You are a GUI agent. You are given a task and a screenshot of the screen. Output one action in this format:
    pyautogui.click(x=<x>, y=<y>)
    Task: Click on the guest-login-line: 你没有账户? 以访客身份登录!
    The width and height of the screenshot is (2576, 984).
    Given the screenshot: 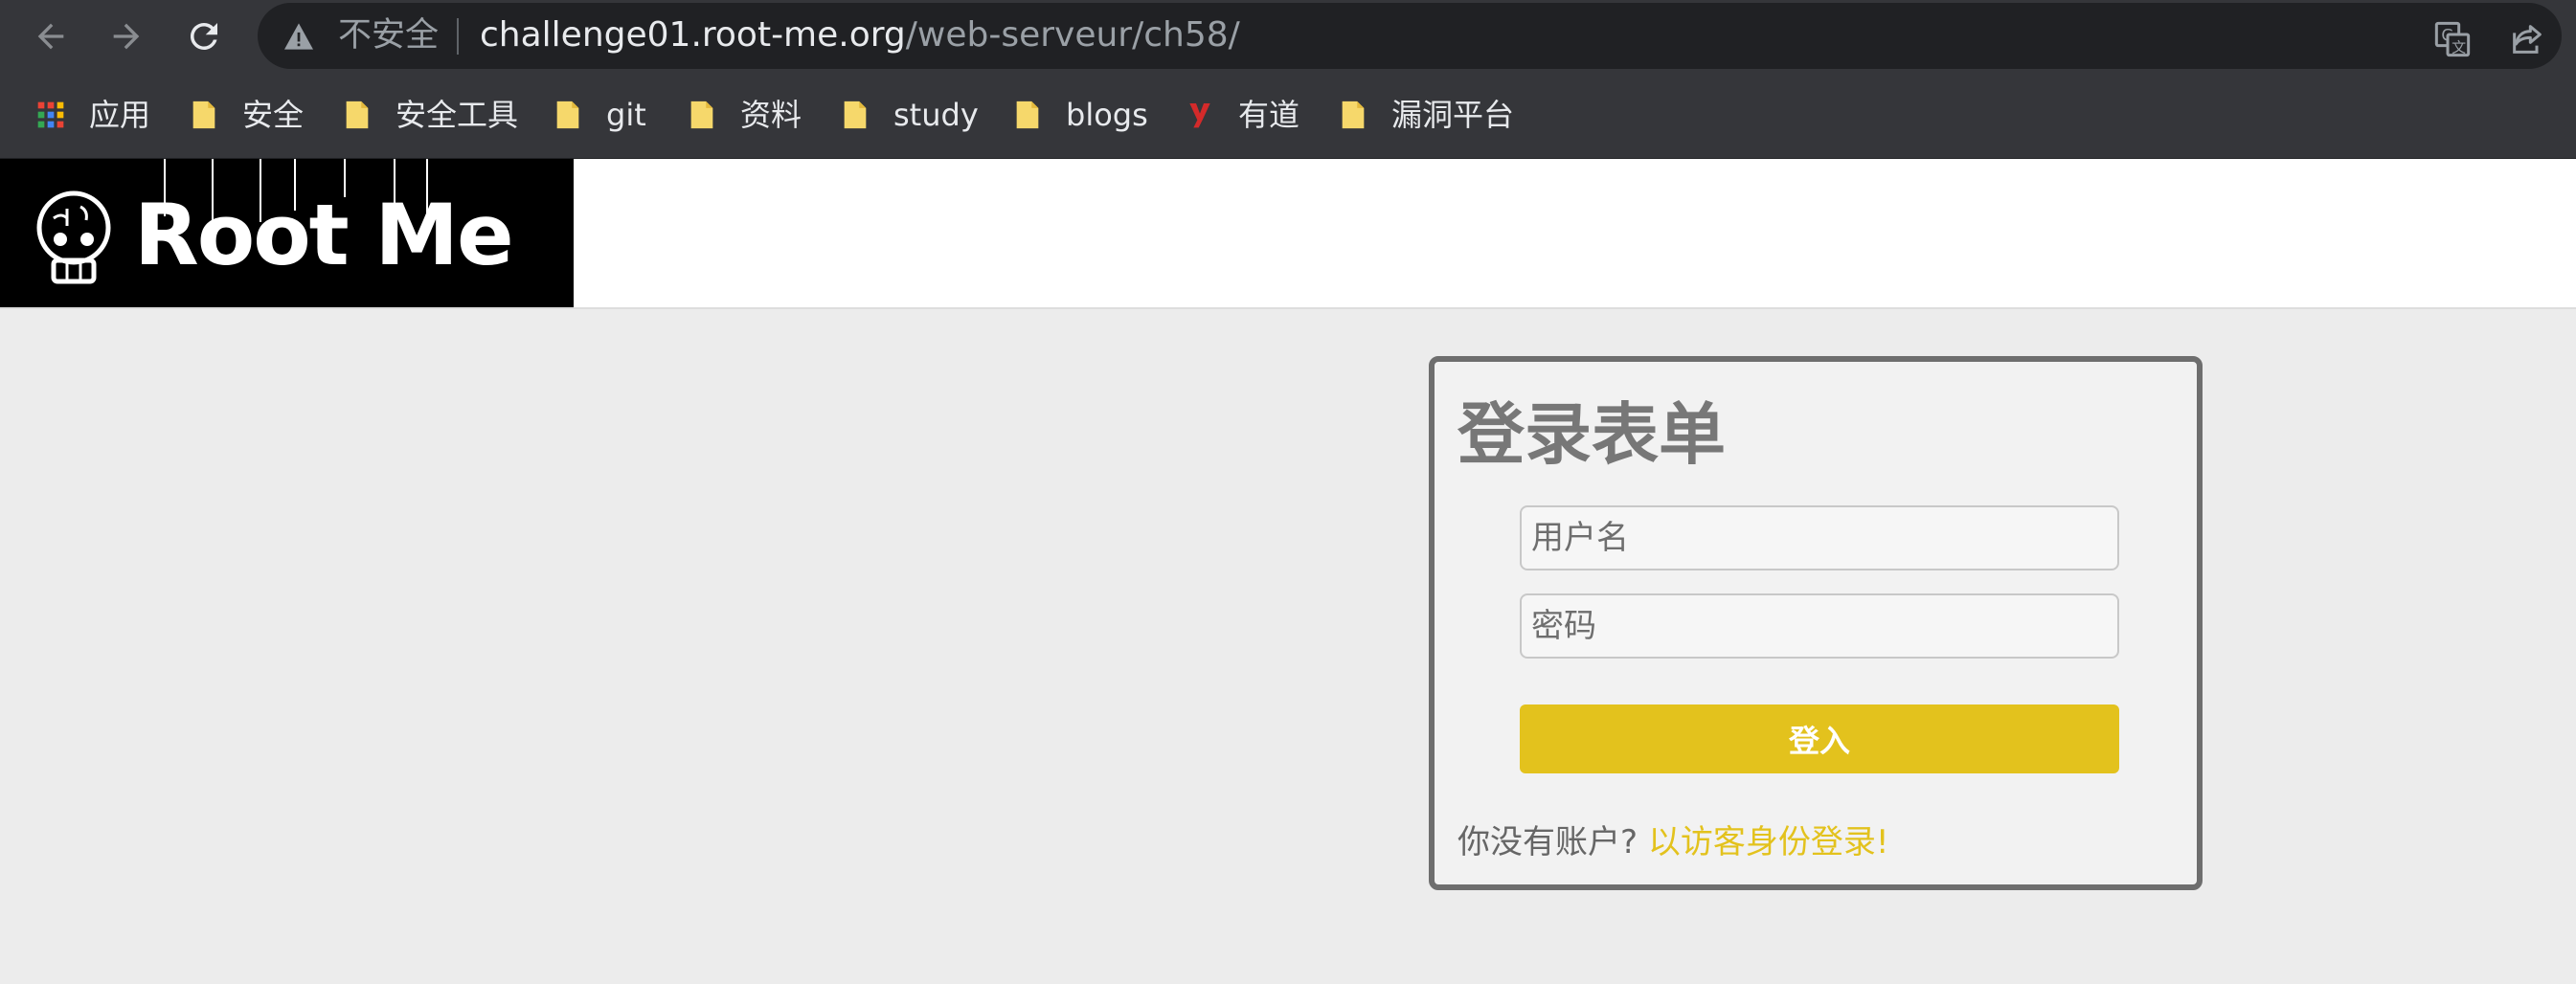 What is the action you would take?
    pyautogui.click(x=1673, y=842)
    